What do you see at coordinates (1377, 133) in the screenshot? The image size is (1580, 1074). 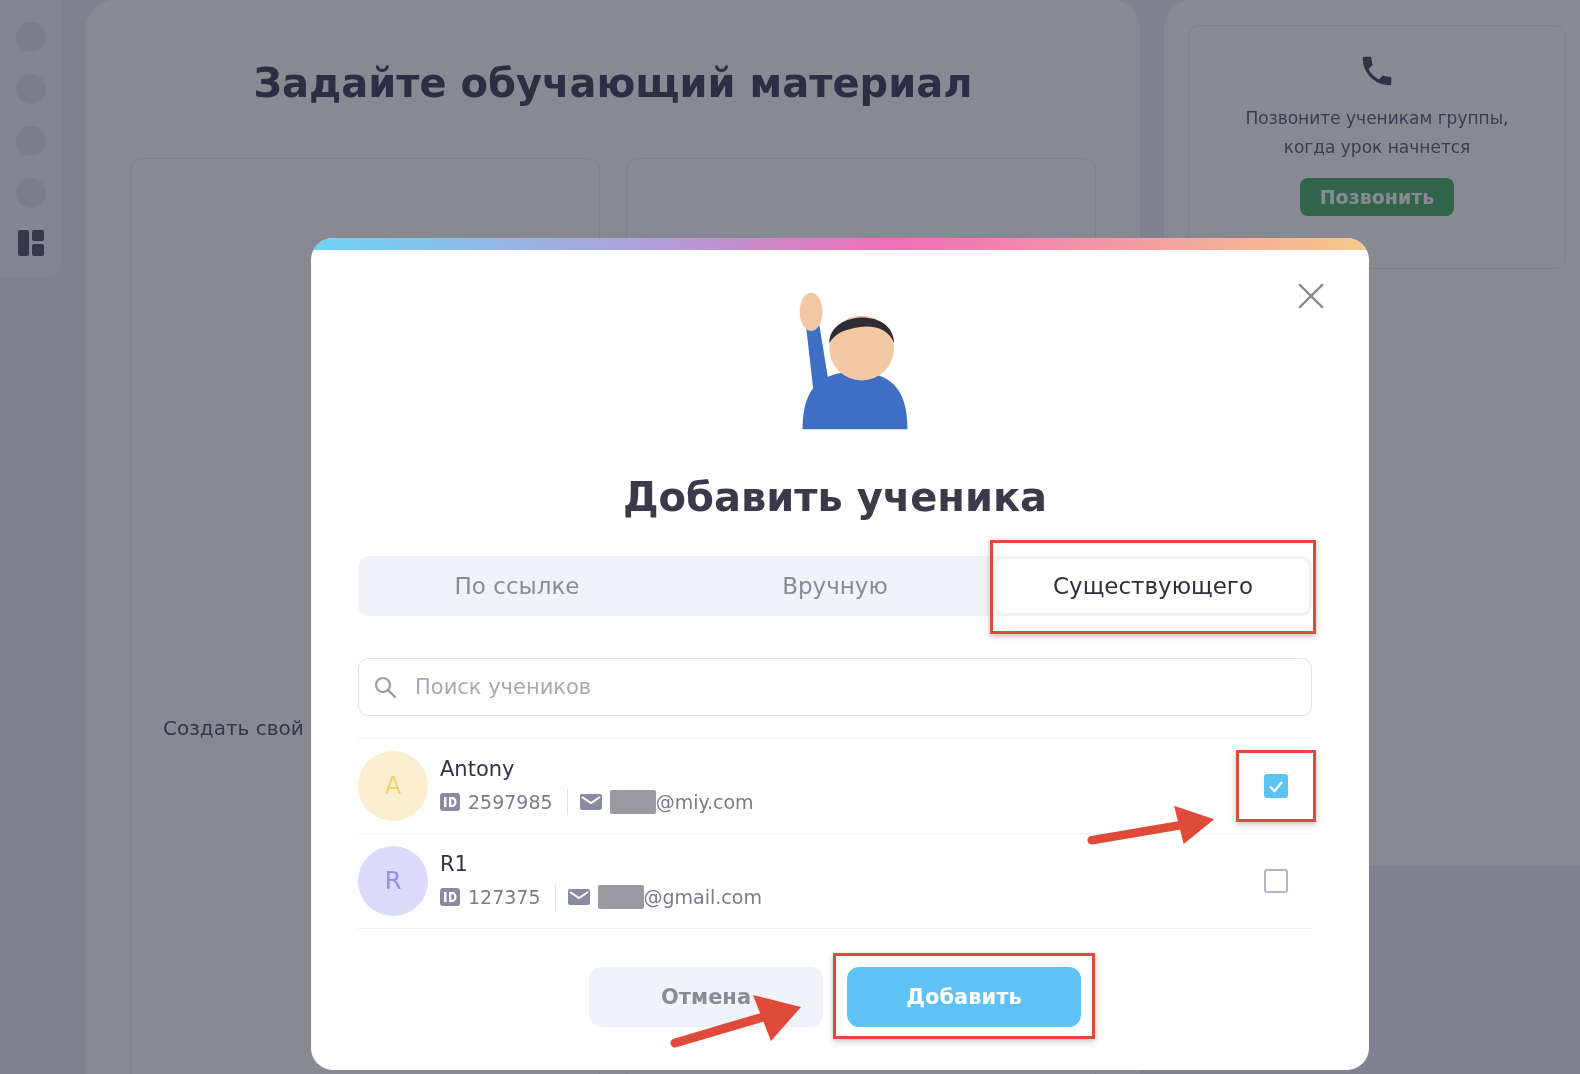 I see `call-hint: Позвоните ученикам группы, когда урок начнется` at bounding box center [1377, 133].